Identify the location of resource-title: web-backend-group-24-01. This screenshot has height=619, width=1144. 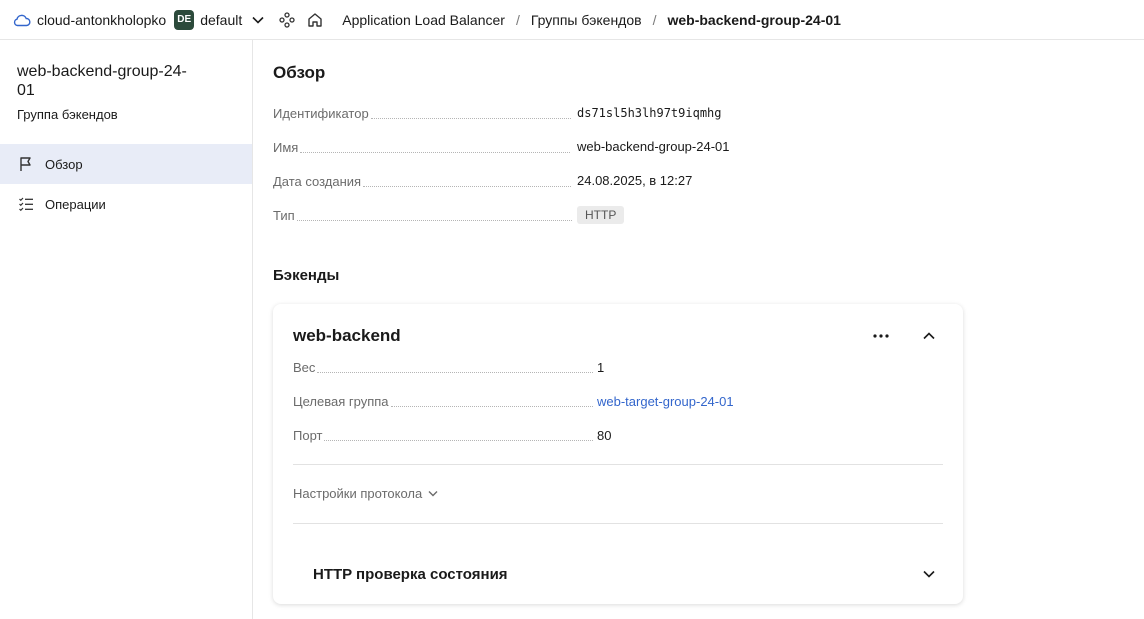
(102, 81).